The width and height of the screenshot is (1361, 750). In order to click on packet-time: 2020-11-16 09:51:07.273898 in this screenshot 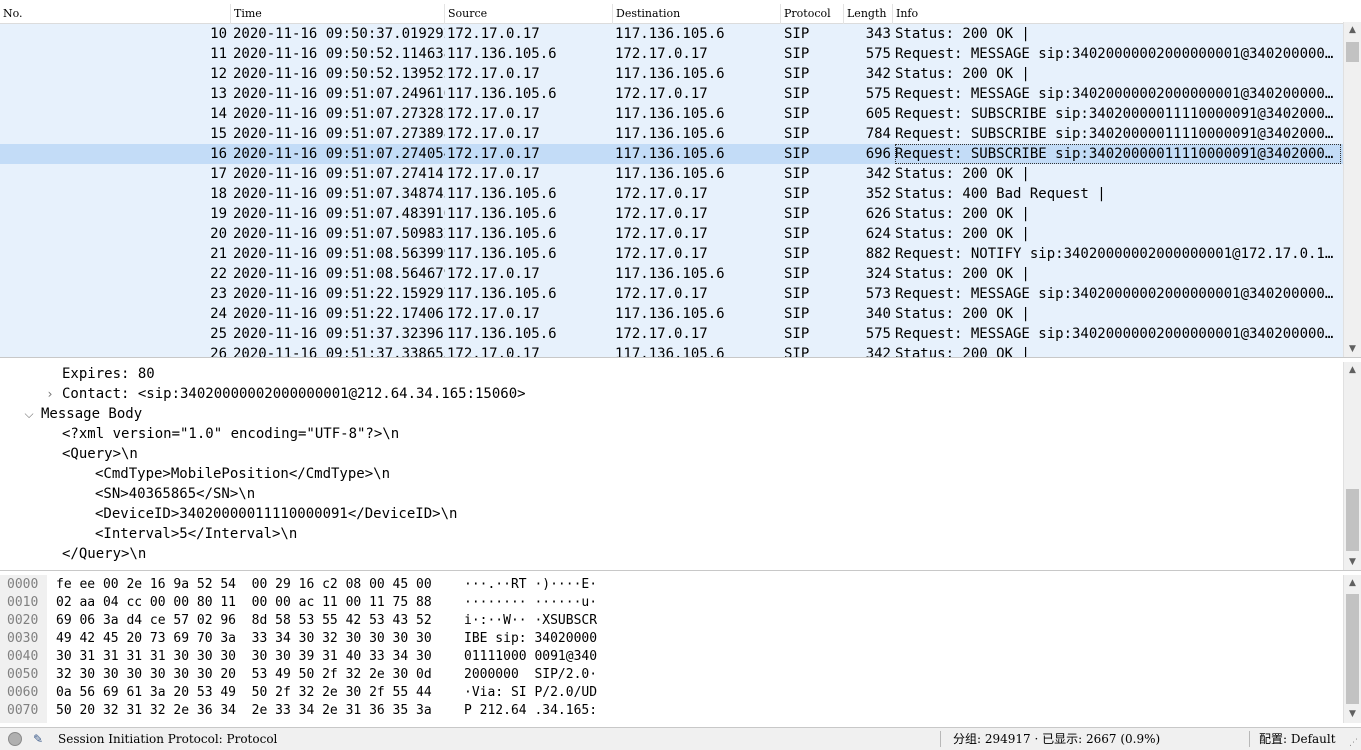, I will do `click(339, 134)`.